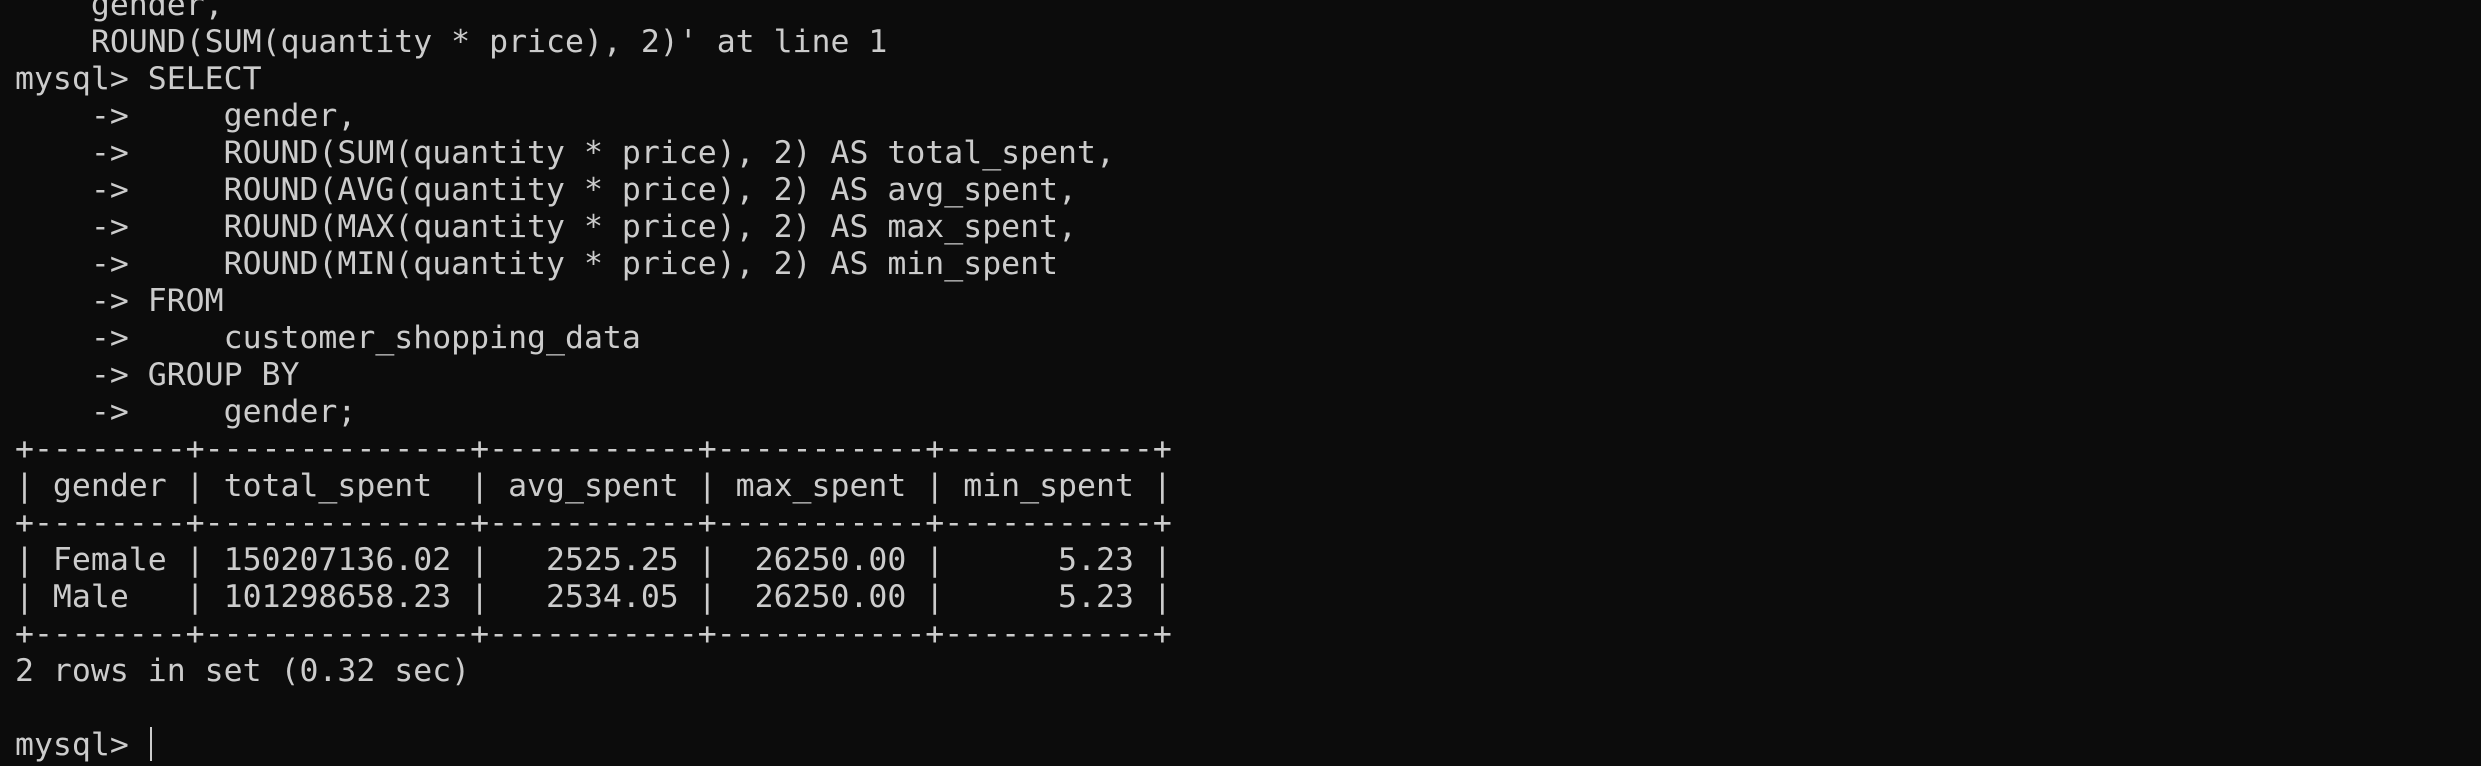 This screenshot has height=766, width=2481. I want to click on query-line: -> FROM, so click(119, 301).